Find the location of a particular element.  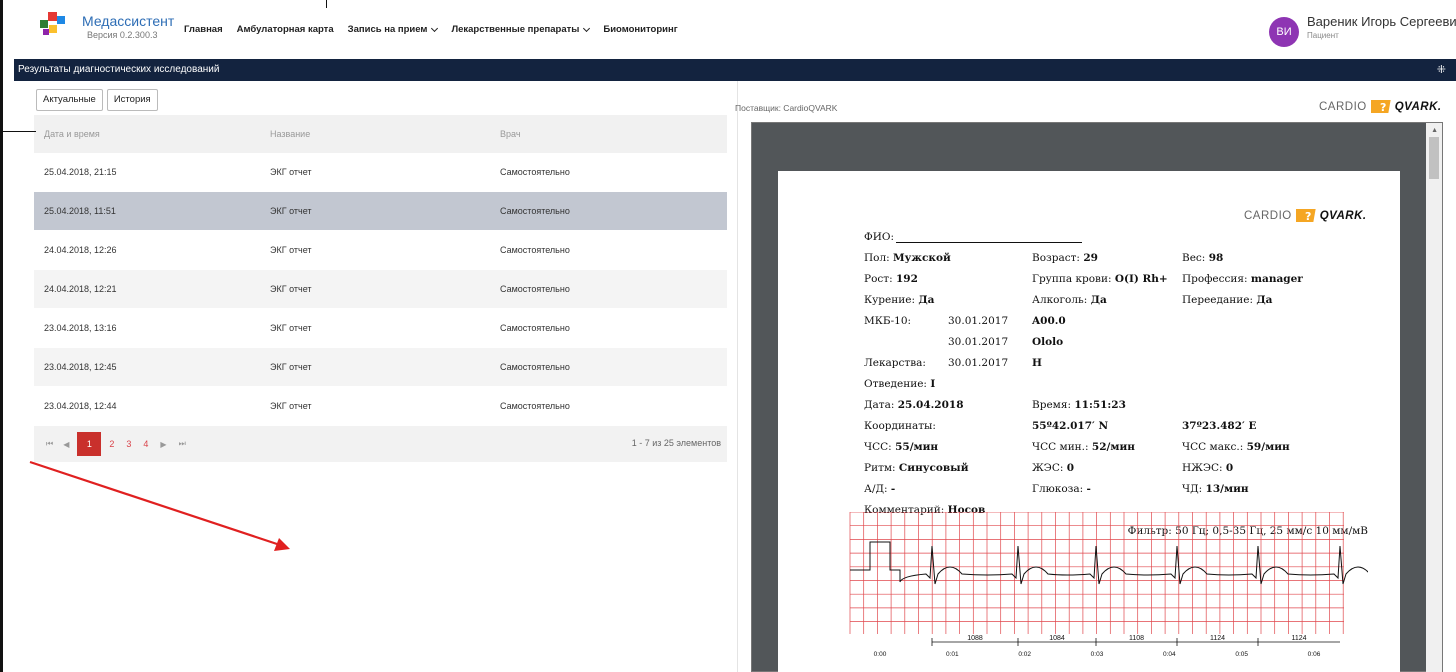

tab-current: Актуальные is located at coordinates (69, 100).